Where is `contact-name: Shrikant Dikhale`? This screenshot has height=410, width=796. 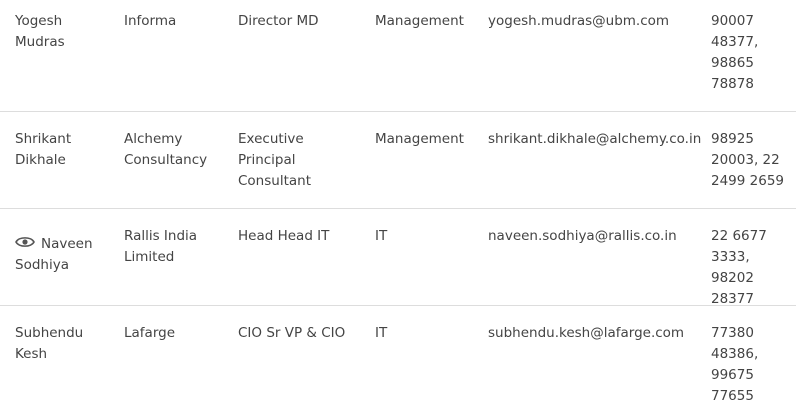 contact-name: Shrikant Dikhale is located at coordinates (43, 149).